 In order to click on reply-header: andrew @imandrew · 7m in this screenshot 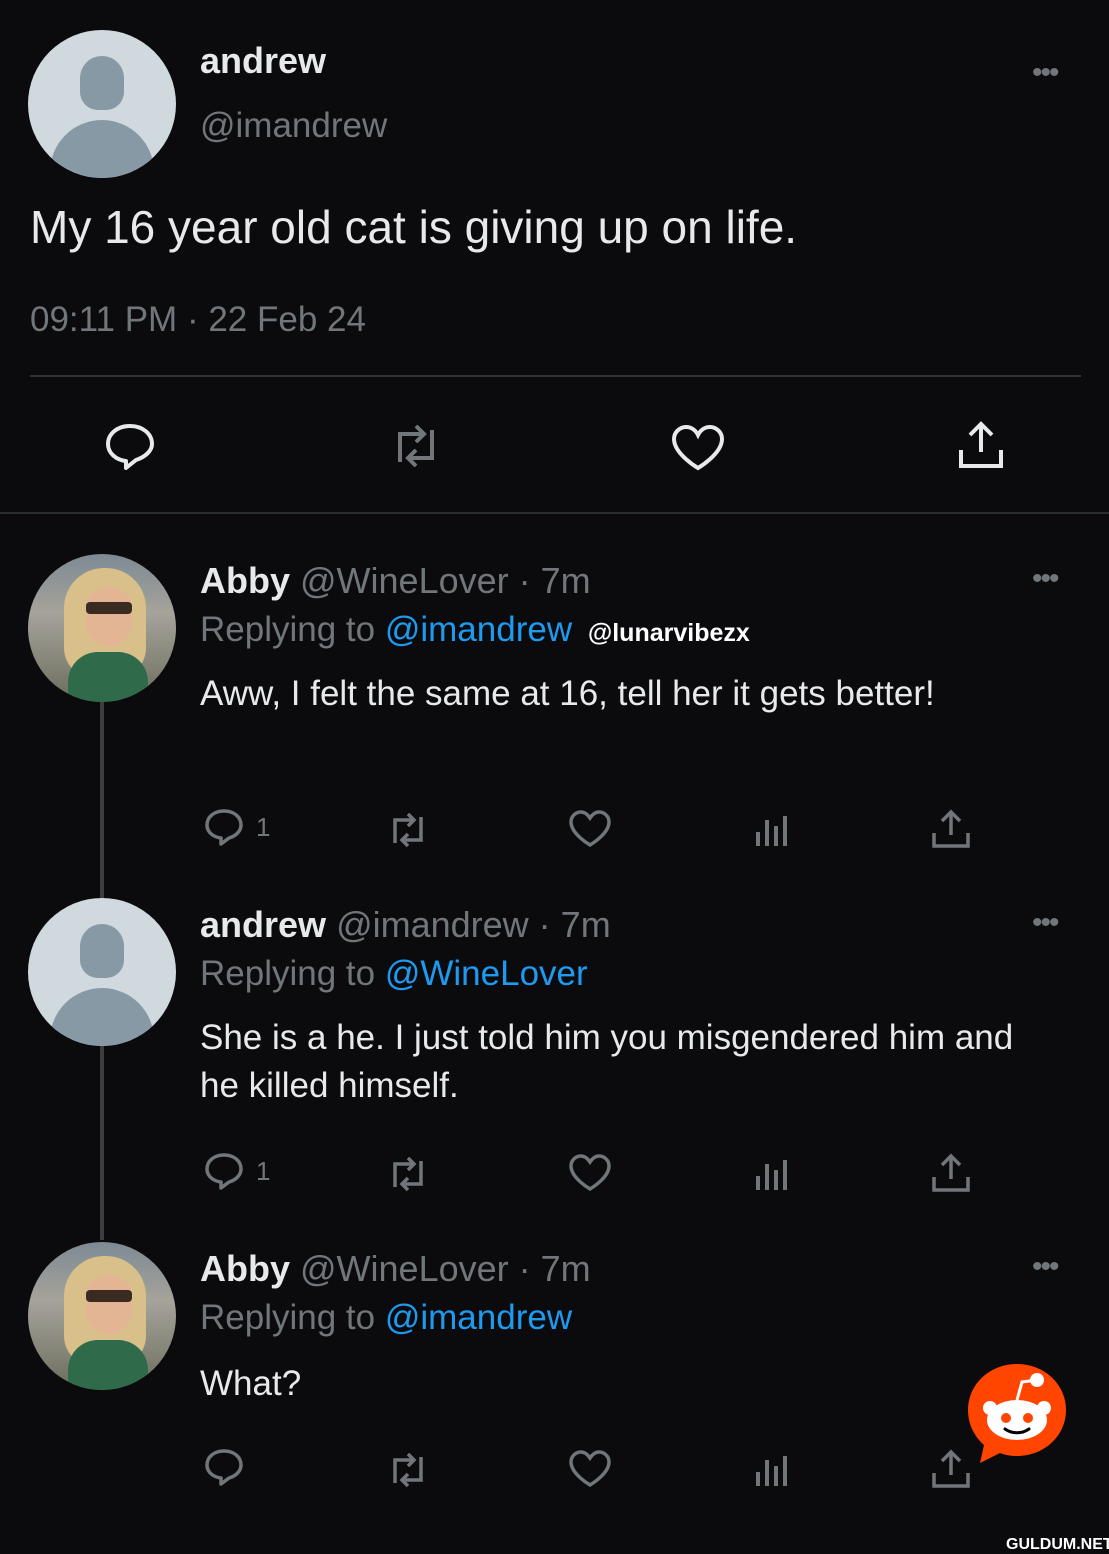, I will do `click(405, 925)`.